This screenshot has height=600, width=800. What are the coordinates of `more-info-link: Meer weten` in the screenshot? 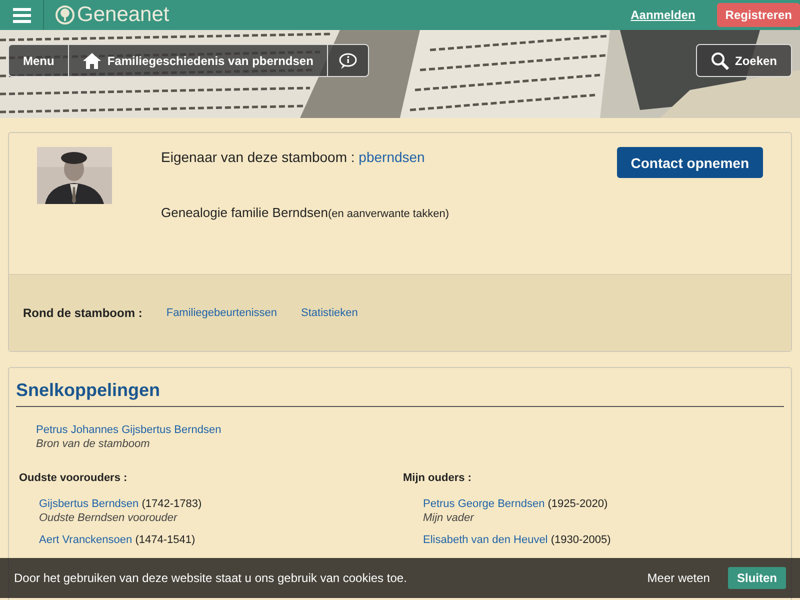 It's located at (678, 578).